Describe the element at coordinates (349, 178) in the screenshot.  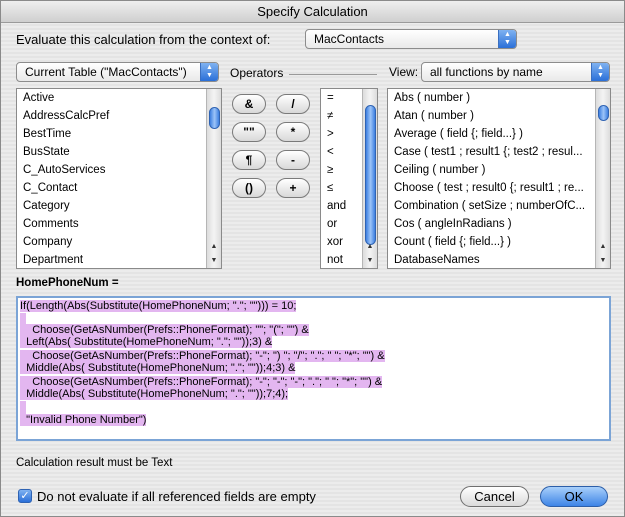
I see `operators-list: = ≠ > < ≥ ≤ and or xor not ▲ ▼` at that location.